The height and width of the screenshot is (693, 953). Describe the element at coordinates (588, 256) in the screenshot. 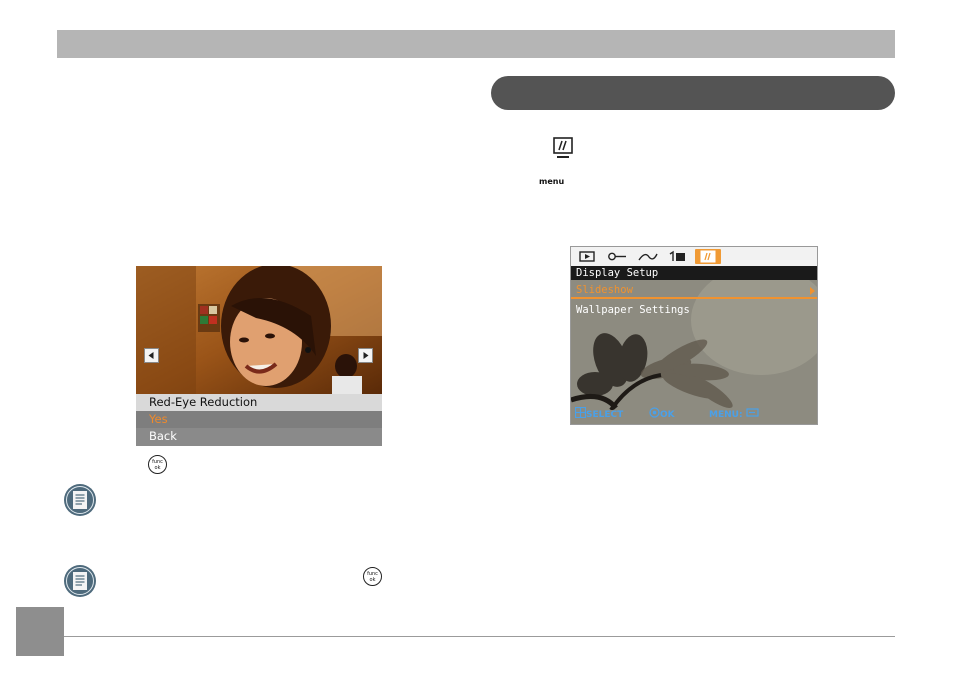

I see `playback-icon` at that location.